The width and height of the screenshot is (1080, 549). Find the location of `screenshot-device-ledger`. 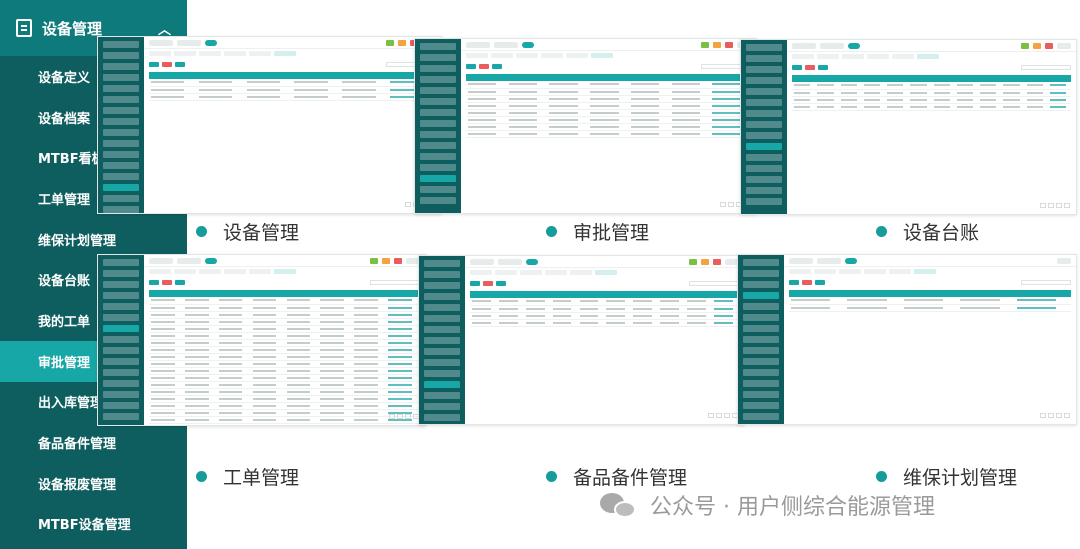

screenshot-device-ledger is located at coordinates (908, 127).